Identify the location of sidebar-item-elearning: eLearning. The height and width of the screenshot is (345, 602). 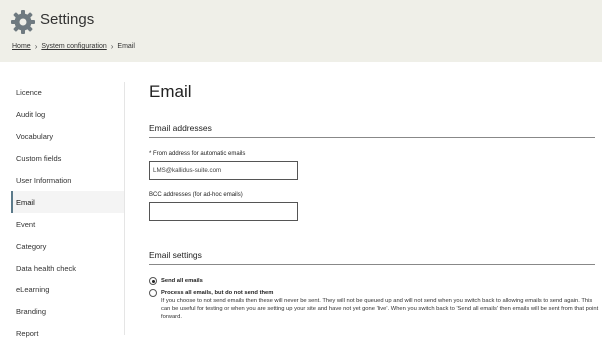
(67, 290).